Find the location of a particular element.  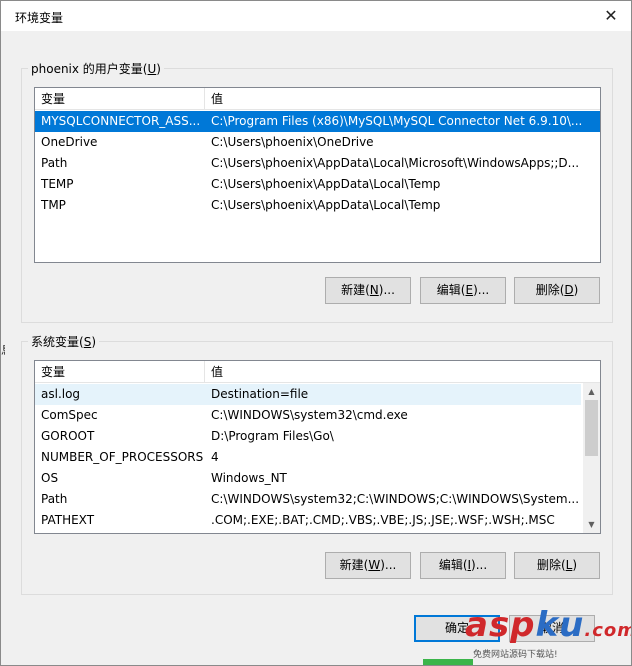

variable-name-cell: OS is located at coordinates (50, 478).